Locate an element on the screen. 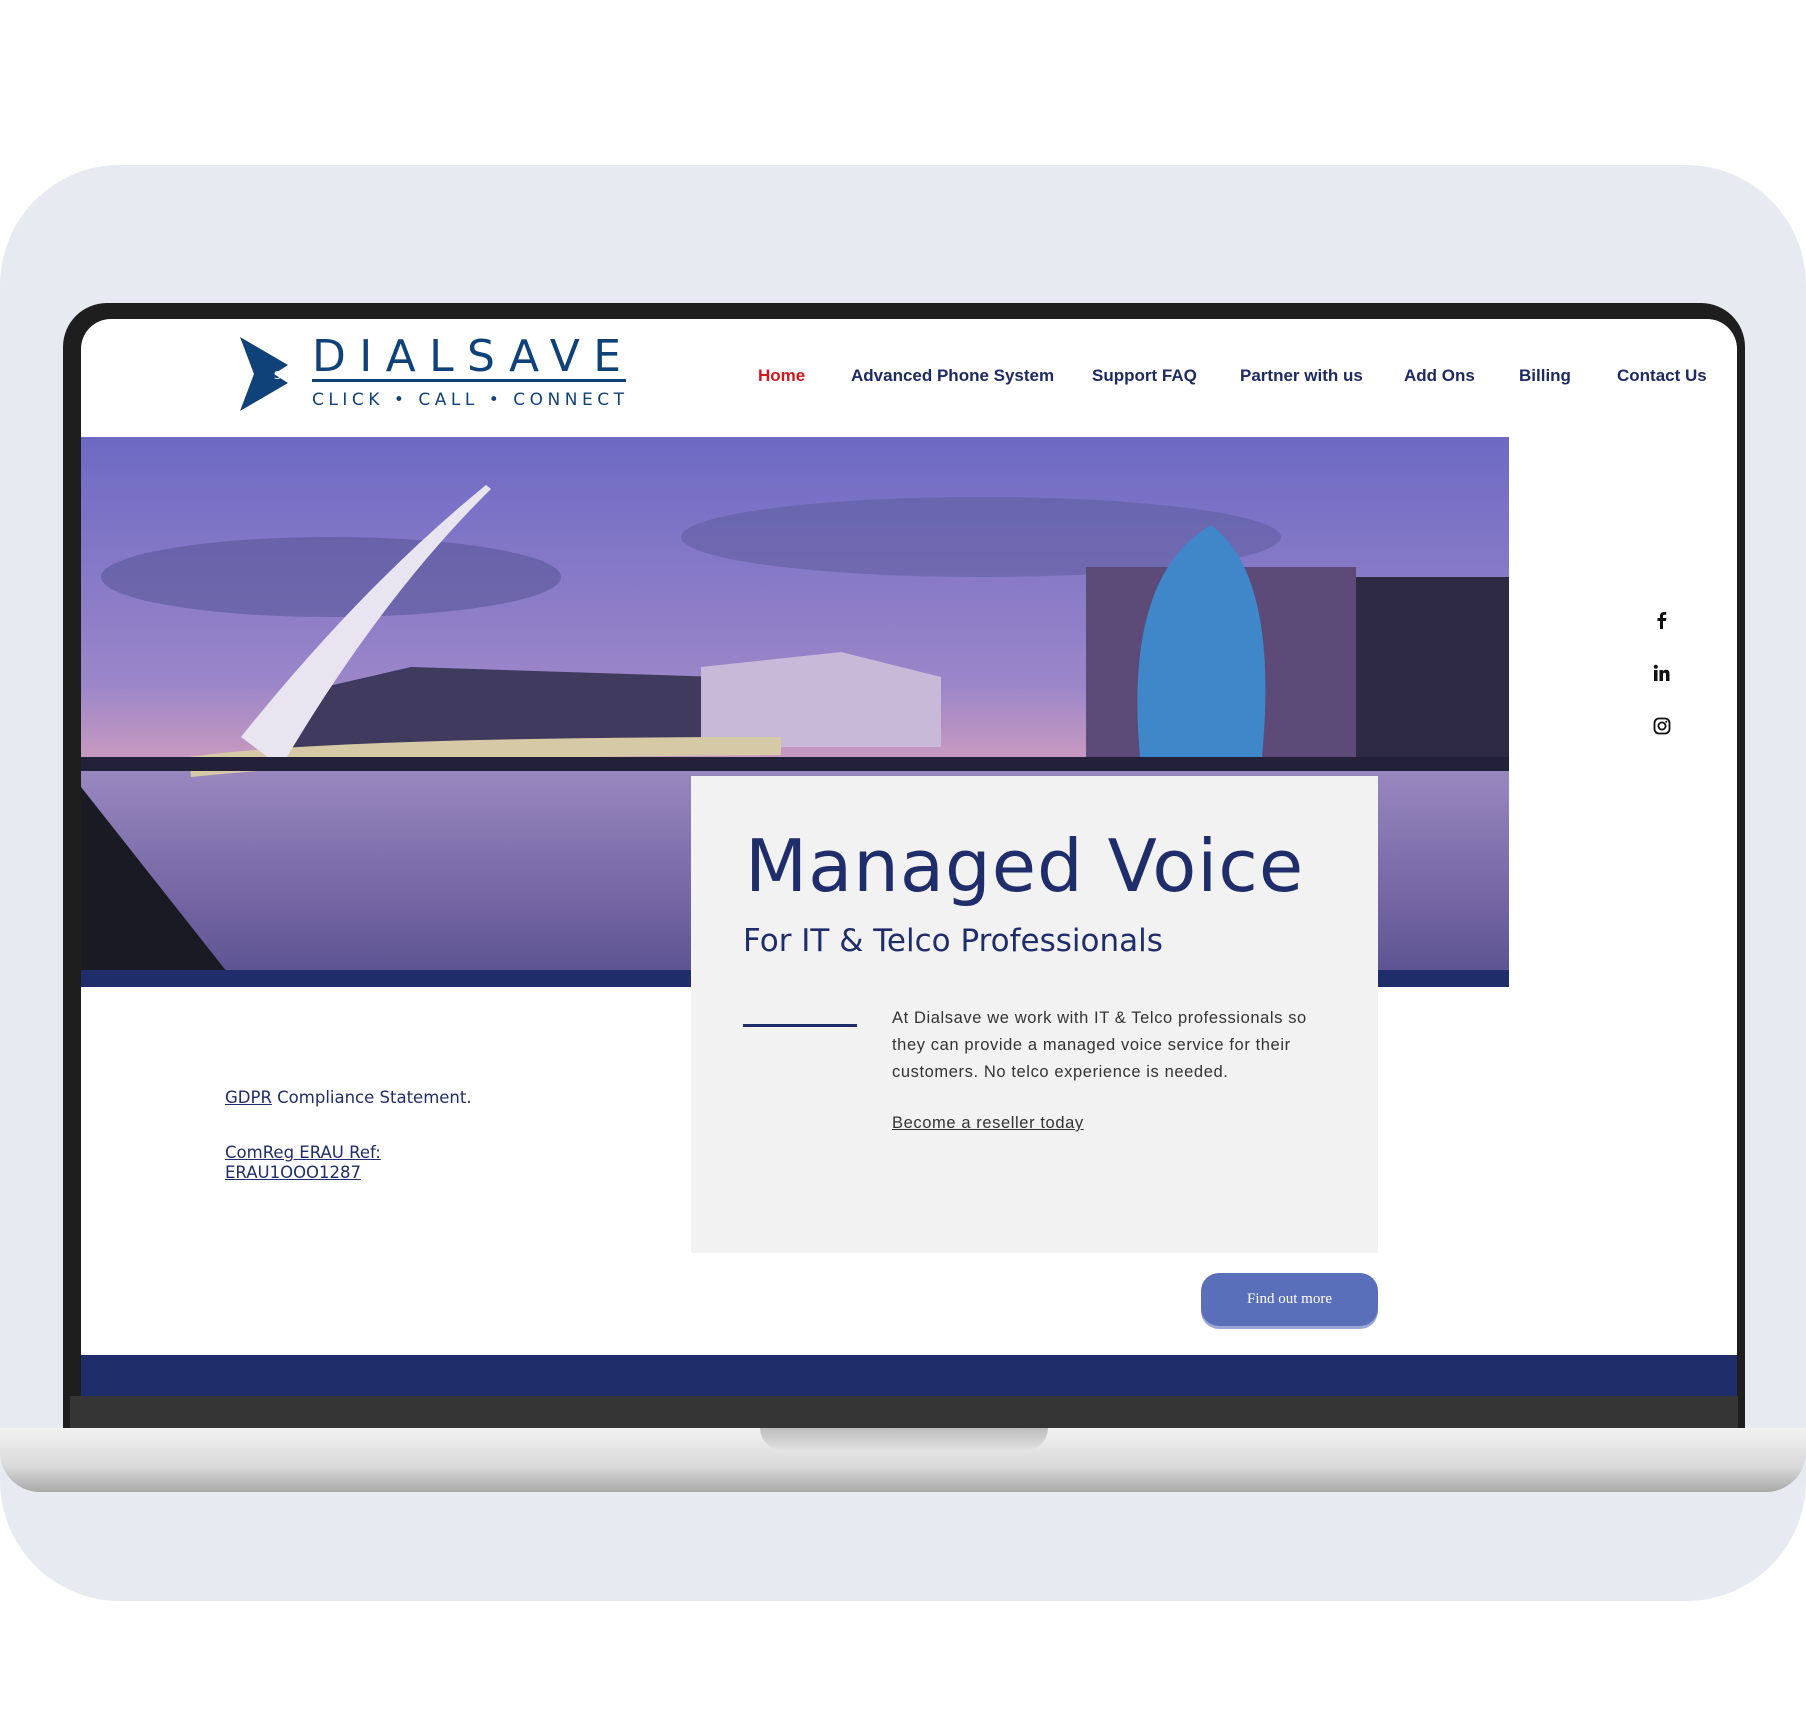  dialsave-logo: S DIALSAVE CLICK • CALL • CONNECT is located at coordinates (435, 374).